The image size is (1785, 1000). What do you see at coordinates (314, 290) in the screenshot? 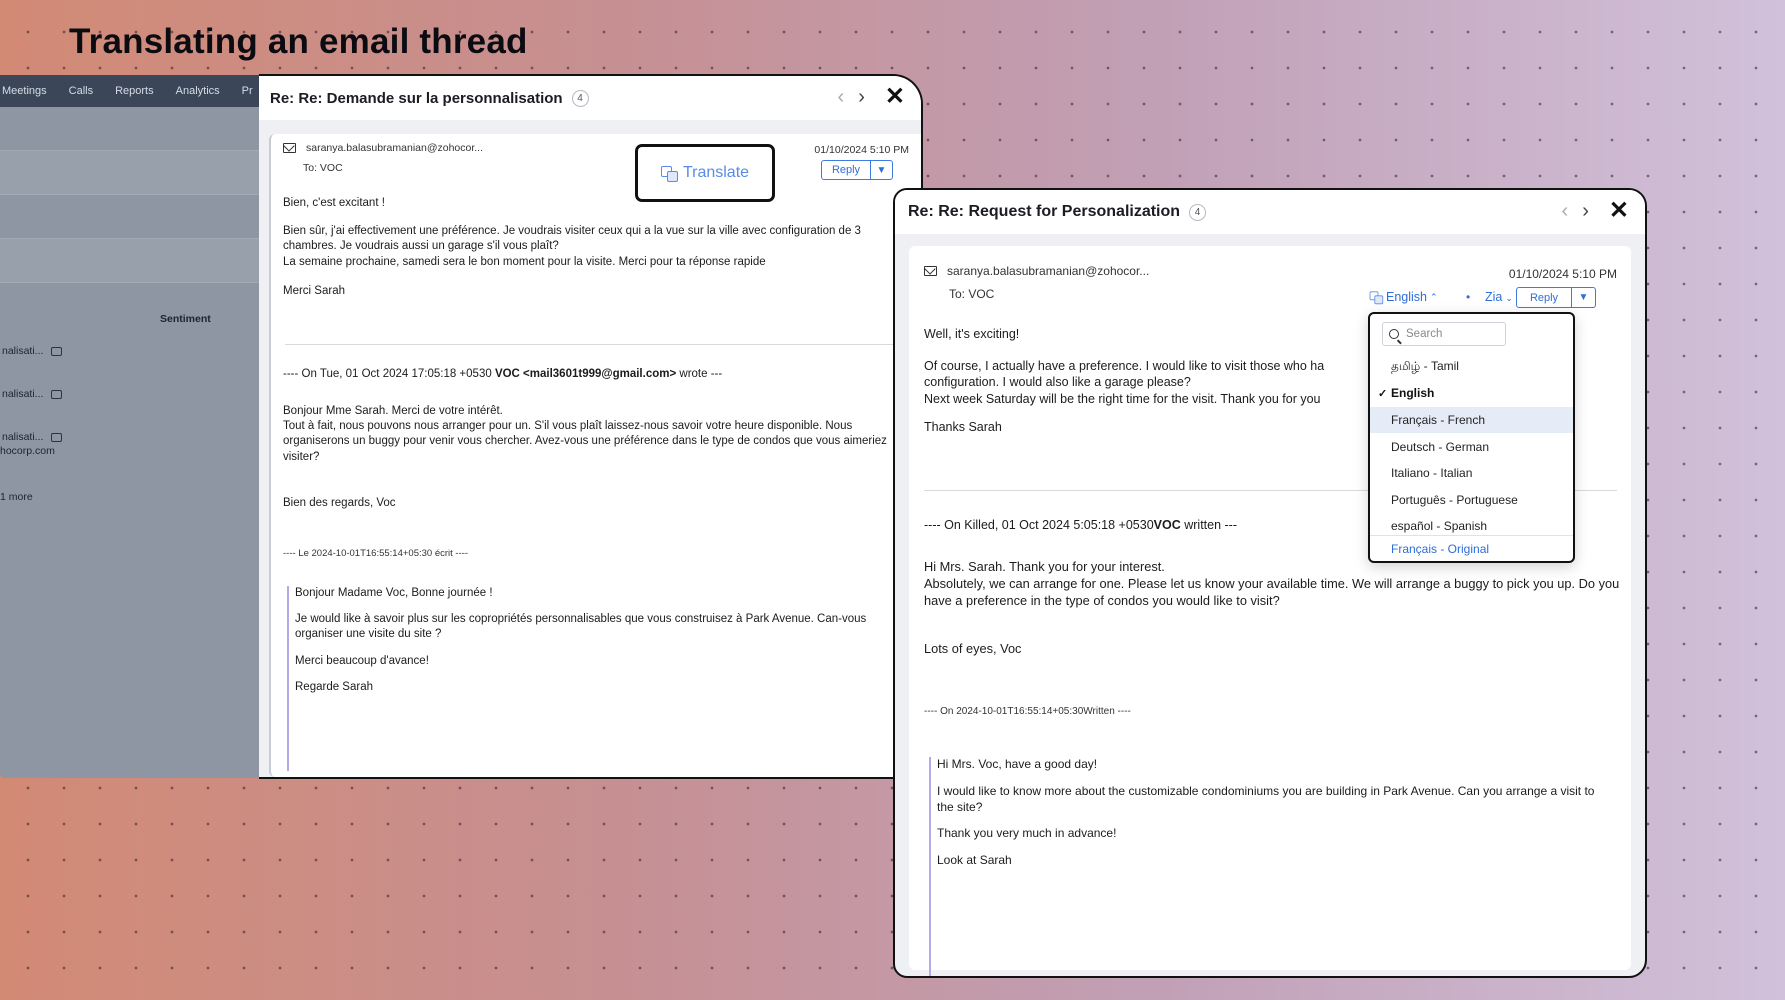
I see `signature: Merci Sarah` at bounding box center [314, 290].